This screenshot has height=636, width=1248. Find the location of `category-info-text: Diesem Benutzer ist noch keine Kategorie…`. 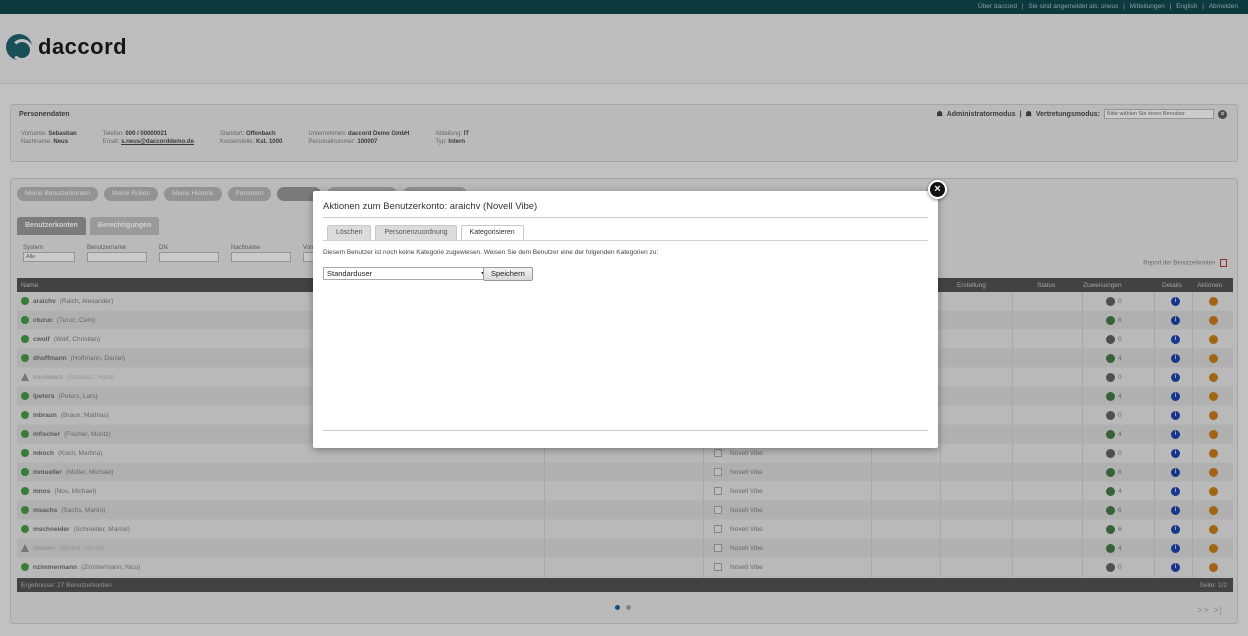

category-info-text: Diesem Benutzer ist noch keine Kategorie… is located at coordinates (491, 252).